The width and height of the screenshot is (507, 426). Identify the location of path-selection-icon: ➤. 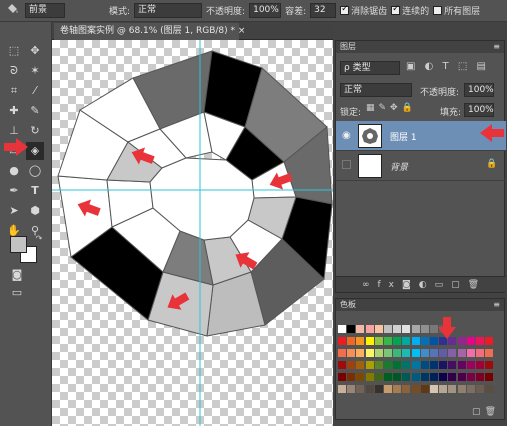
(14, 211).